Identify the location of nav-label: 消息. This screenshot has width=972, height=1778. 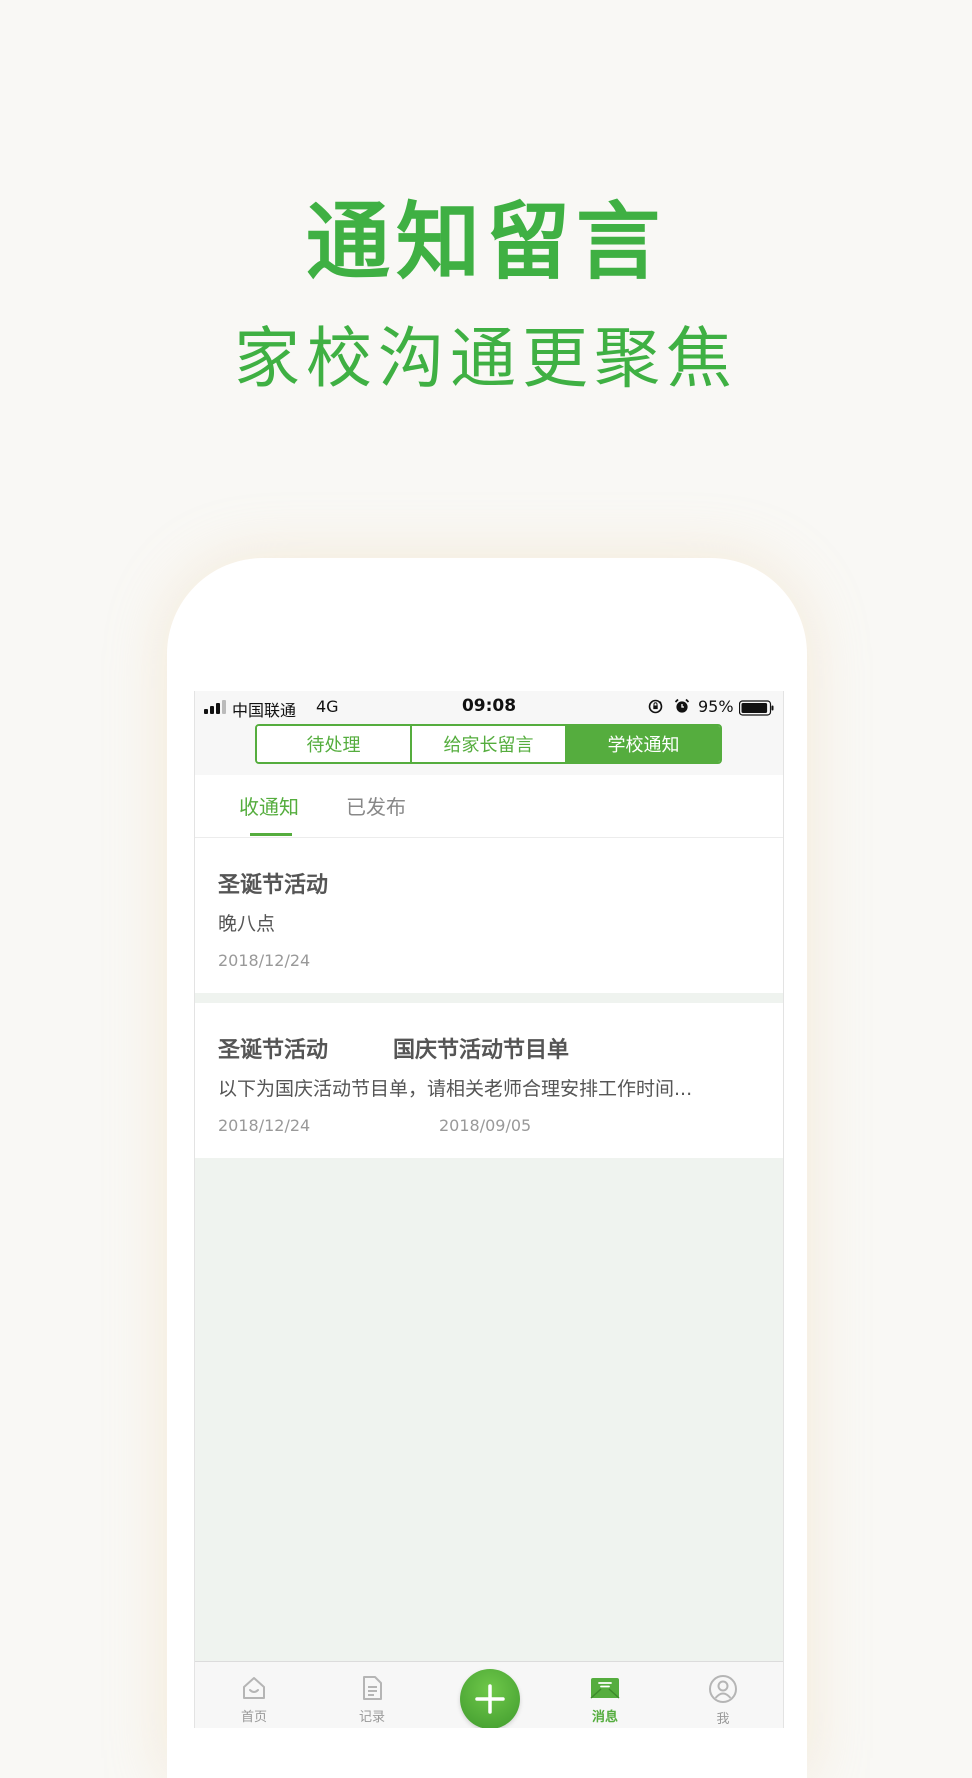
(604, 1717).